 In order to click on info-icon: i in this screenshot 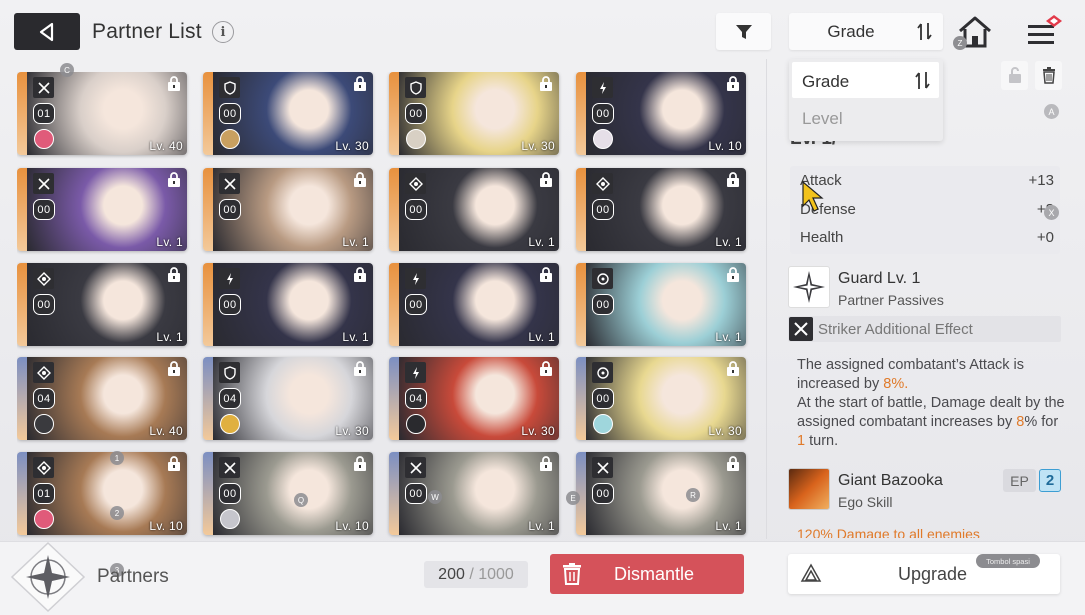, I will do `click(223, 32)`.